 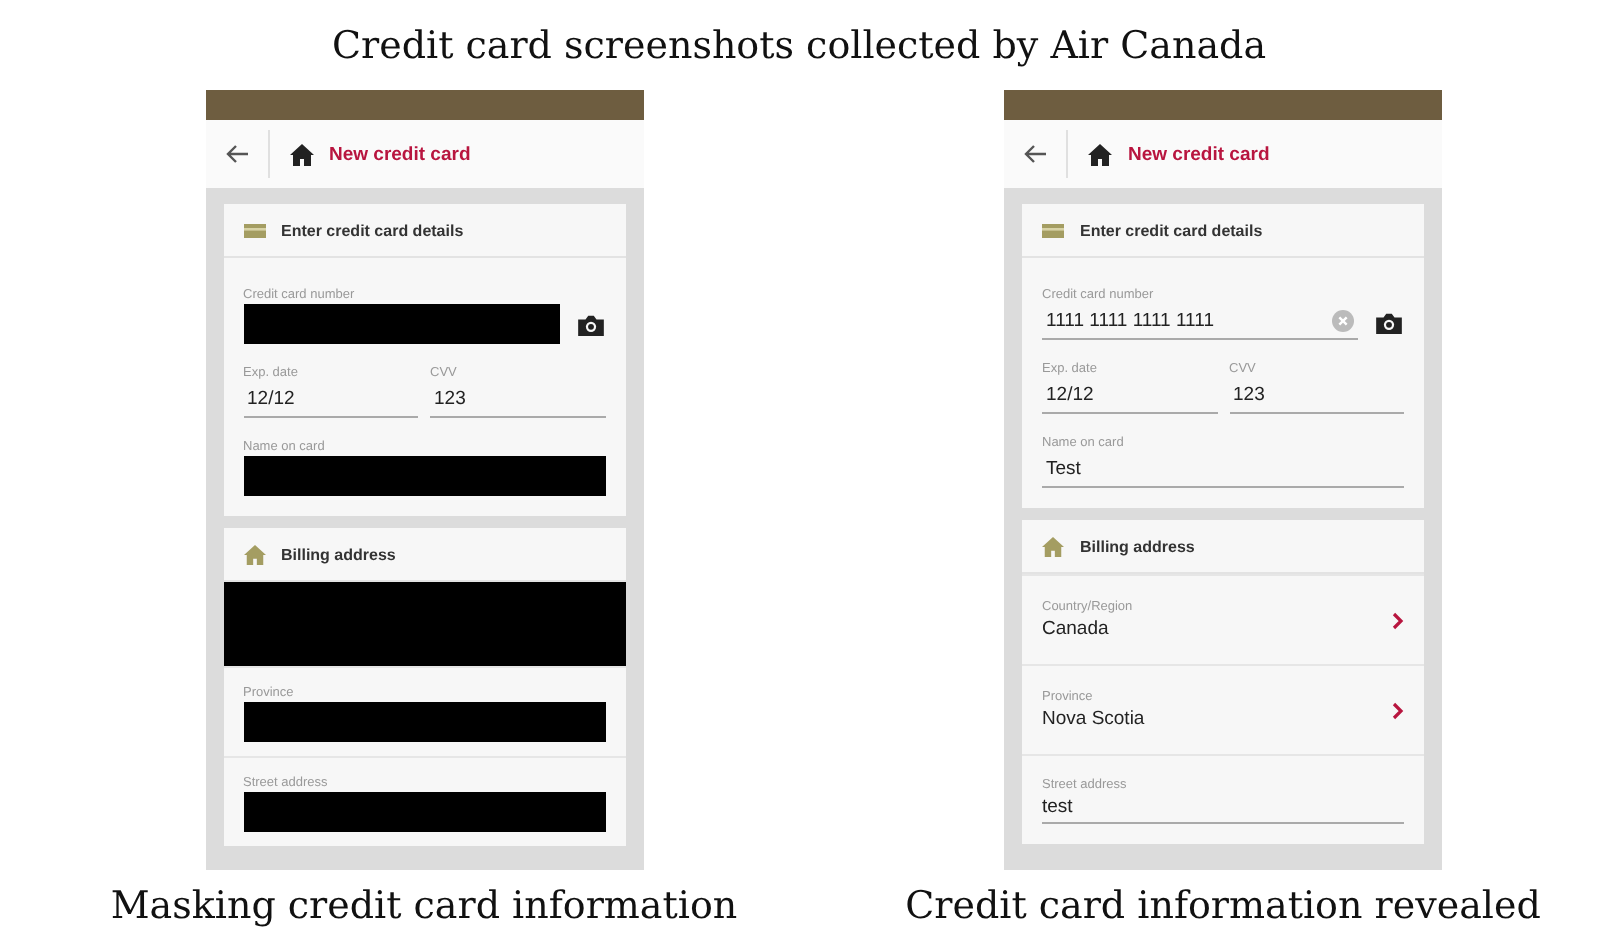 What do you see at coordinates (1217, 719) in the screenshot?
I see `select-value: Nova Scotia` at bounding box center [1217, 719].